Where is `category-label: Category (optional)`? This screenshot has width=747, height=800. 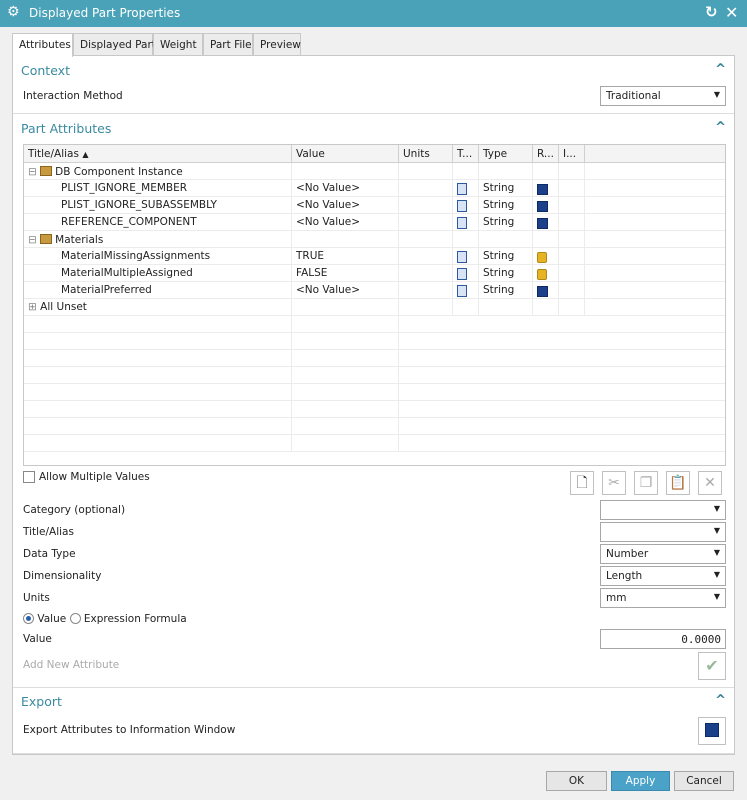 category-label: Category (optional) is located at coordinates (74, 510).